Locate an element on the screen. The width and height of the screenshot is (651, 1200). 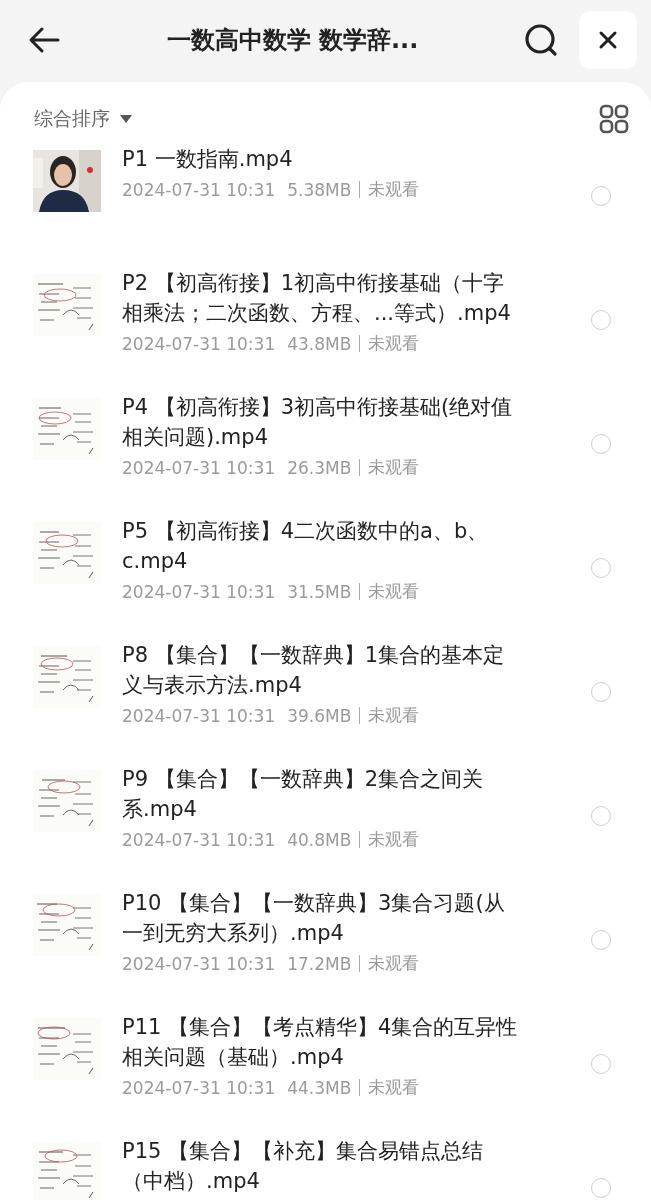
file-size: 31.5MB is located at coordinates (319, 591).